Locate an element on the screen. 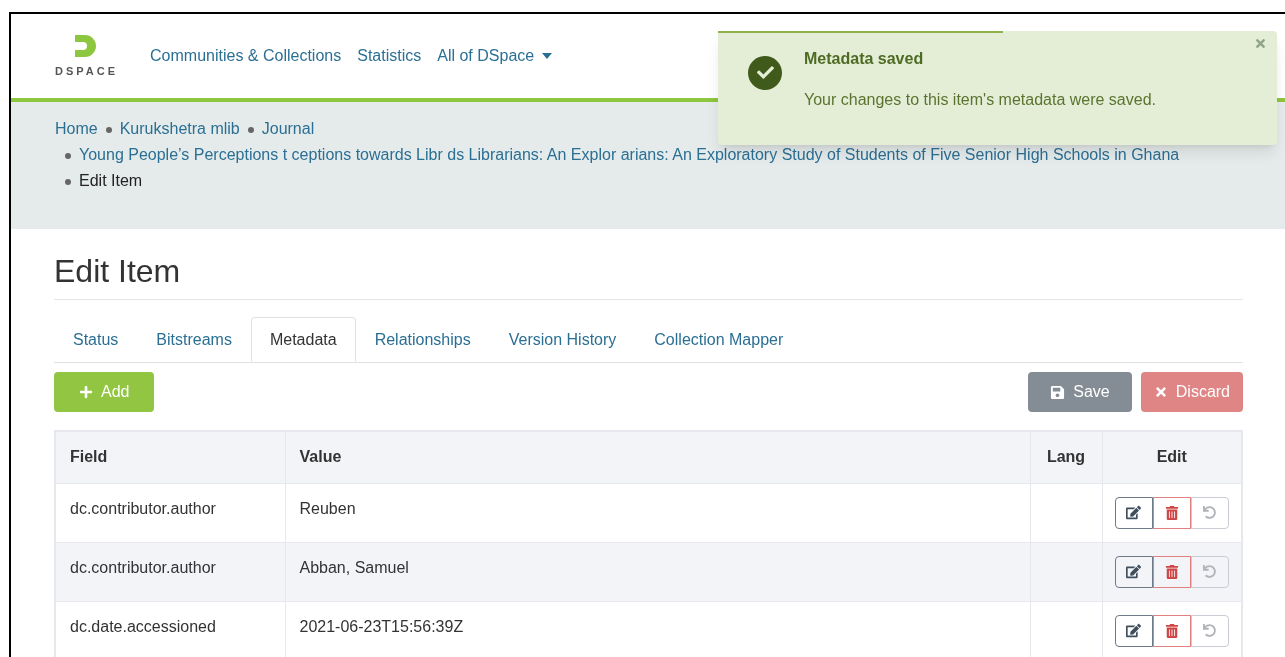 The width and height of the screenshot is (1285, 657). tab: Version History is located at coordinates (562, 339).